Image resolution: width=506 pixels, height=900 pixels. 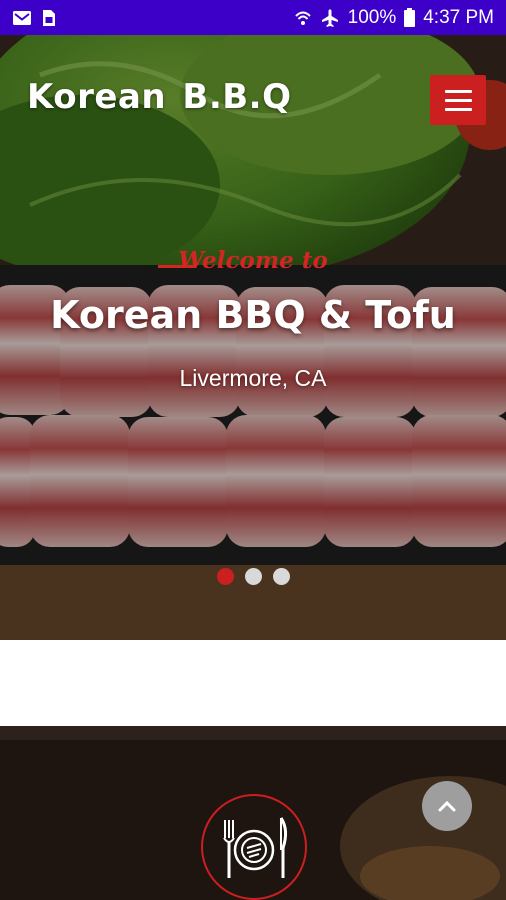 What do you see at coordinates (372, 17) in the screenshot?
I see `battery-percent: 100%` at bounding box center [372, 17].